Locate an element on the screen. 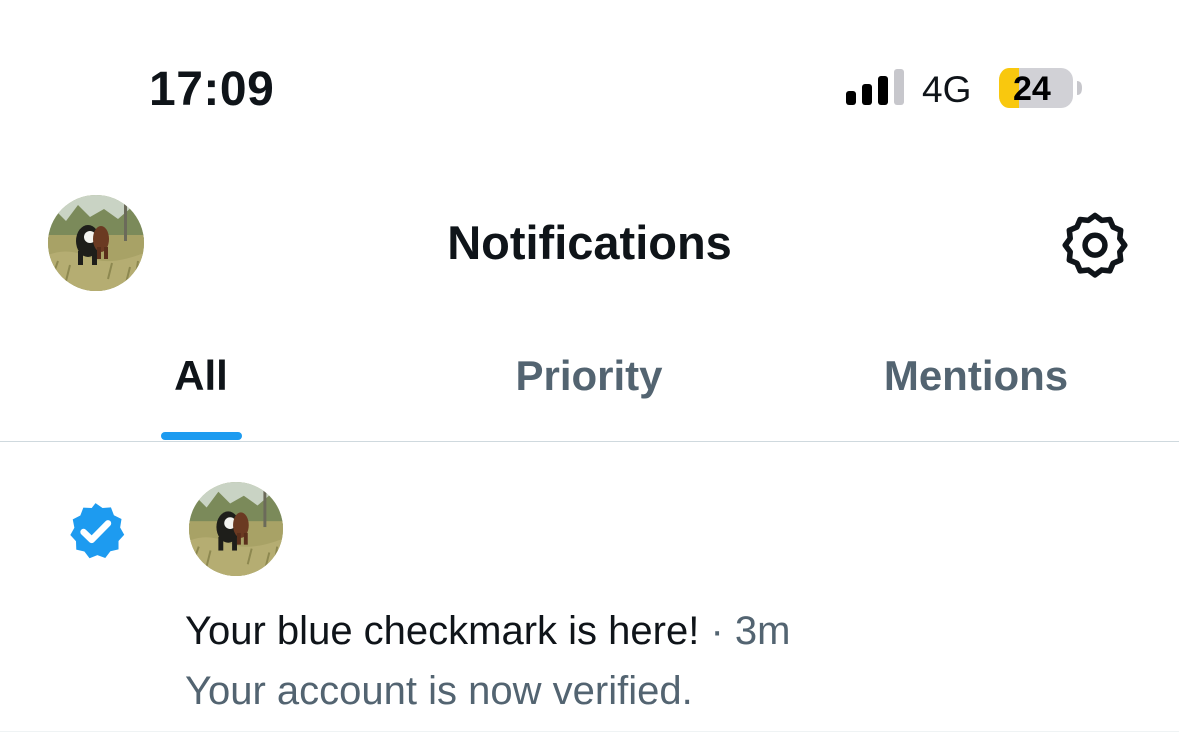  notification-title-line: Your blue checkmark is here! · 3m is located at coordinates (488, 631).